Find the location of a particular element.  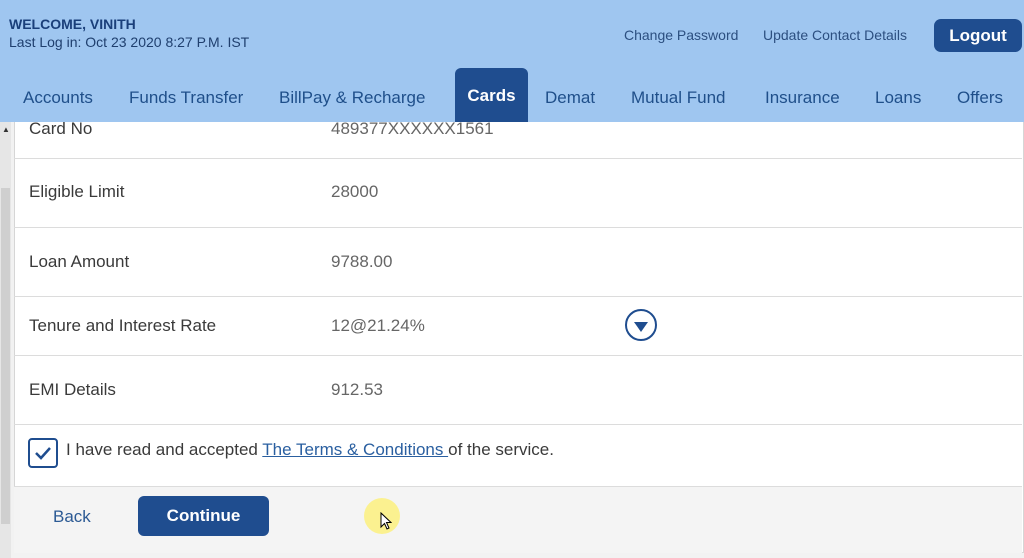

tenure-interest-value: 12@21.24% is located at coordinates (378, 325).